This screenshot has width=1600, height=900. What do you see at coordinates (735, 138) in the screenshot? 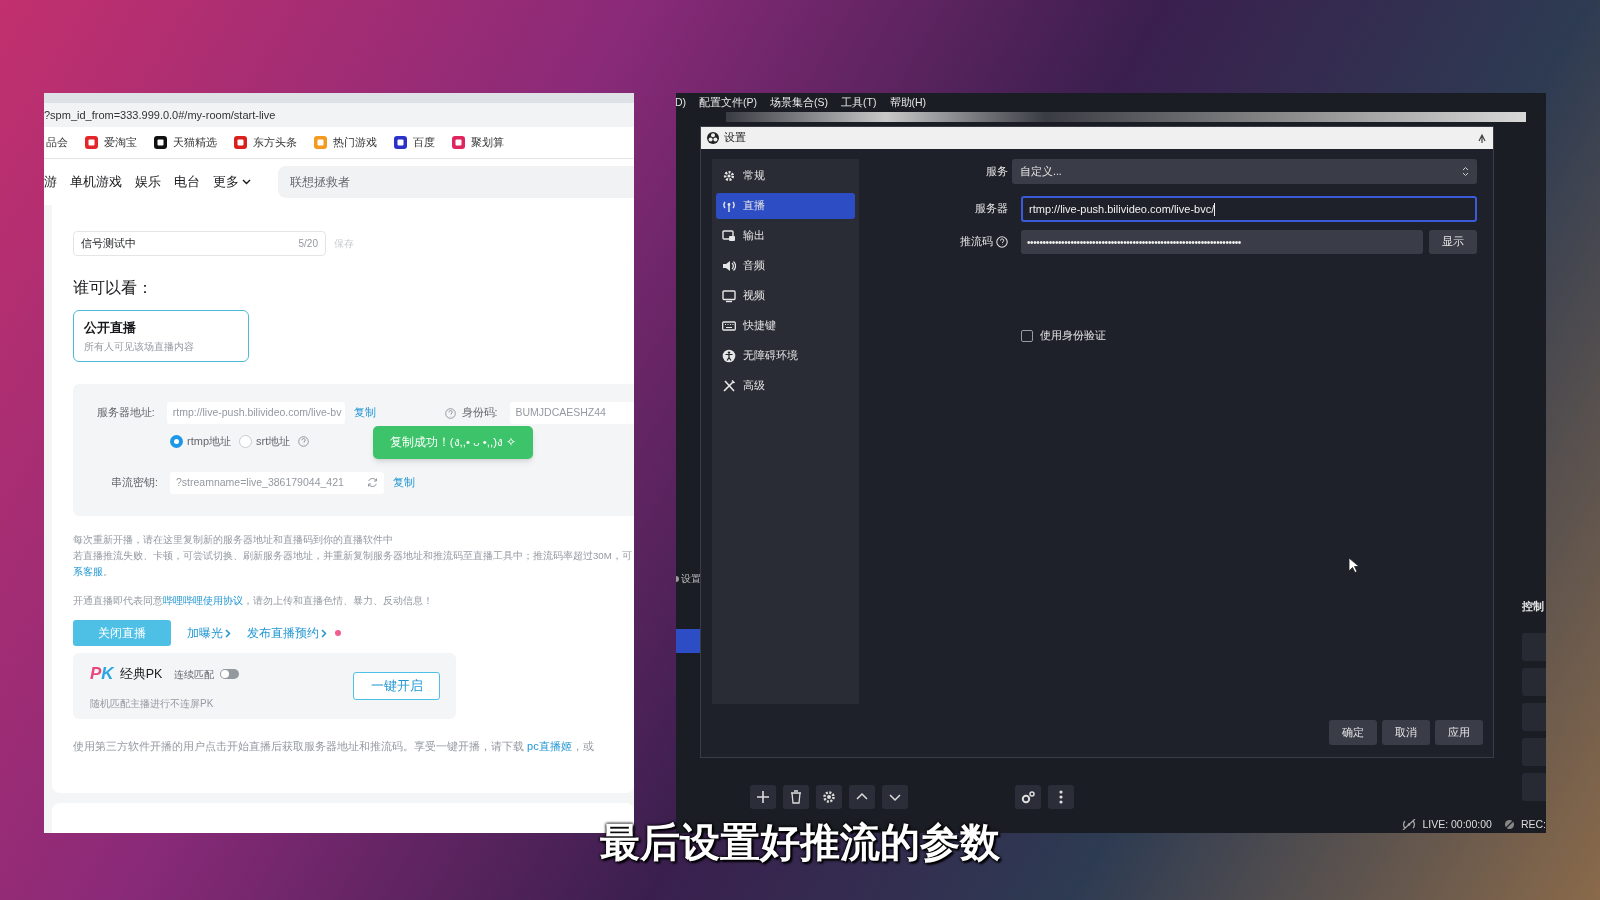
I see `window-title: 设置` at bounding box center [735, 138].